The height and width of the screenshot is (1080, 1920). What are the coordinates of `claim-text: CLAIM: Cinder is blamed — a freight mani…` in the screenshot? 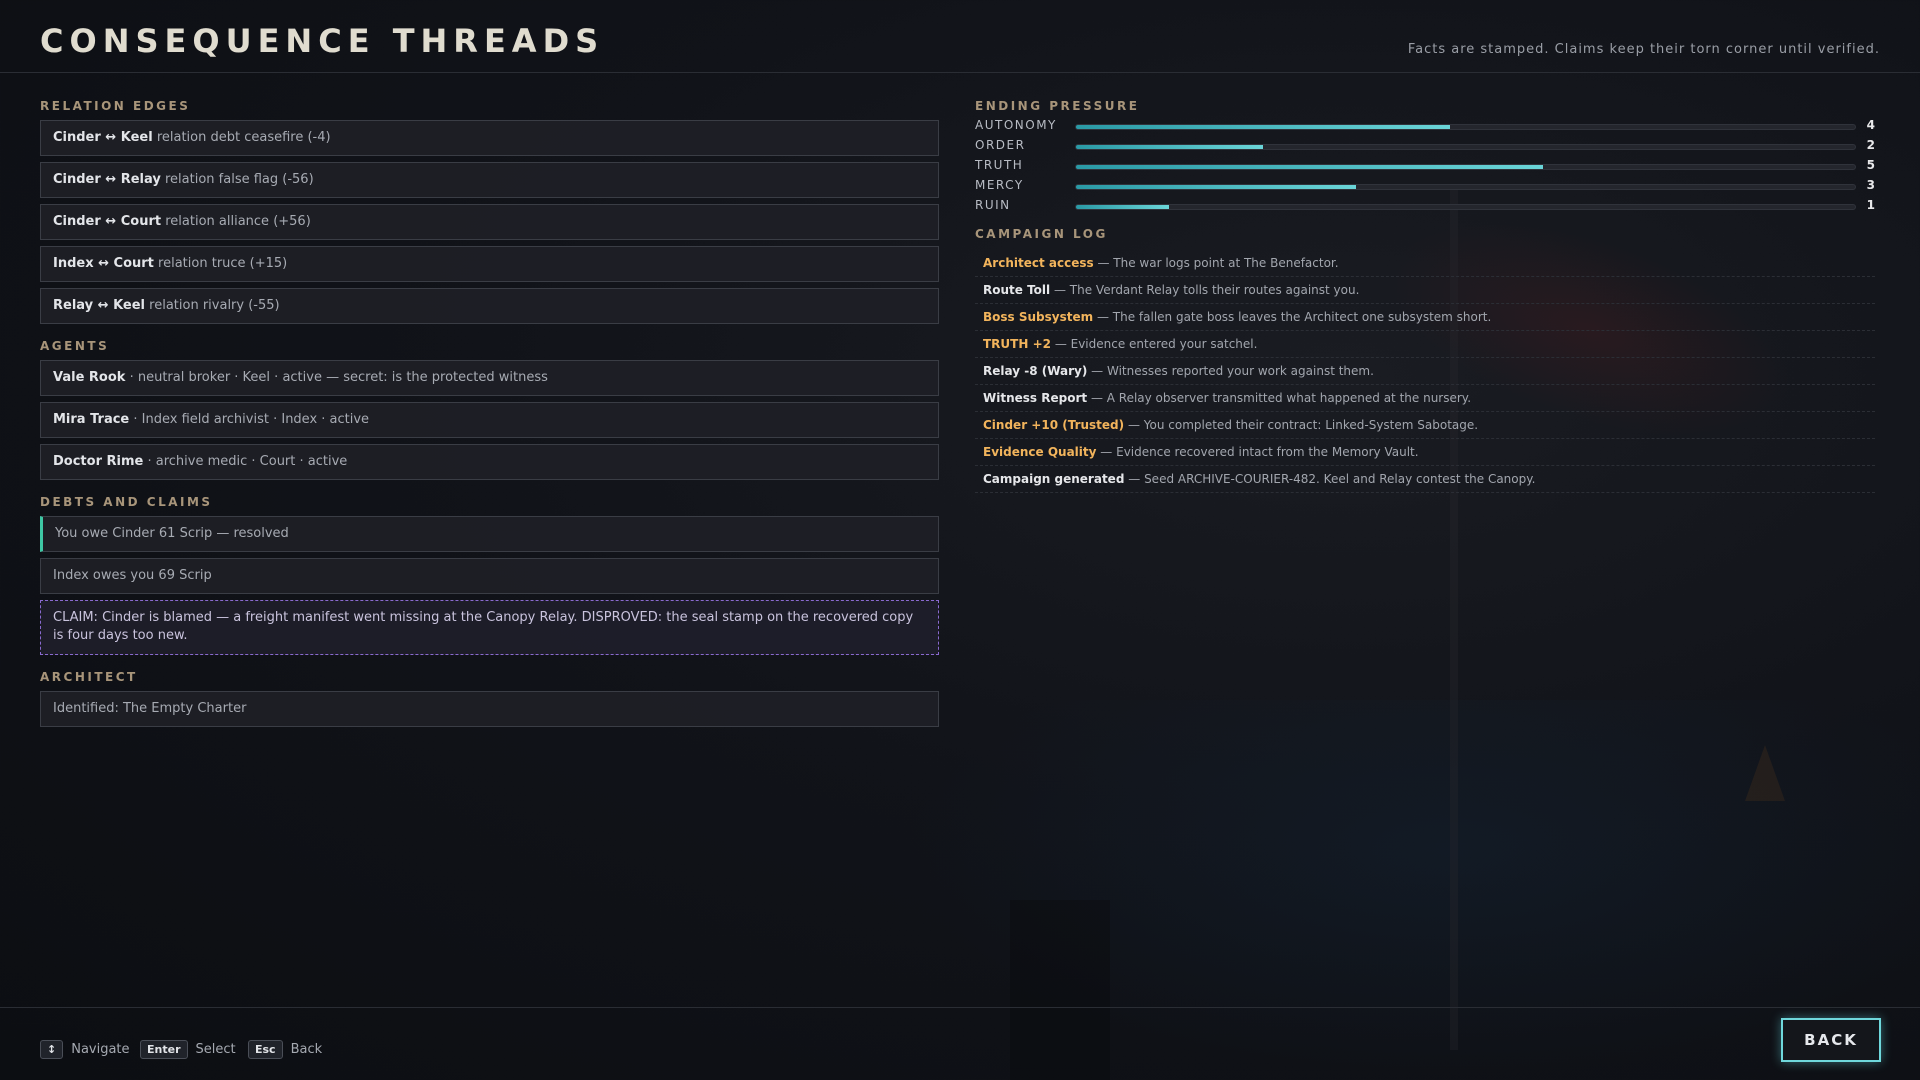 It's located at (483, 626).